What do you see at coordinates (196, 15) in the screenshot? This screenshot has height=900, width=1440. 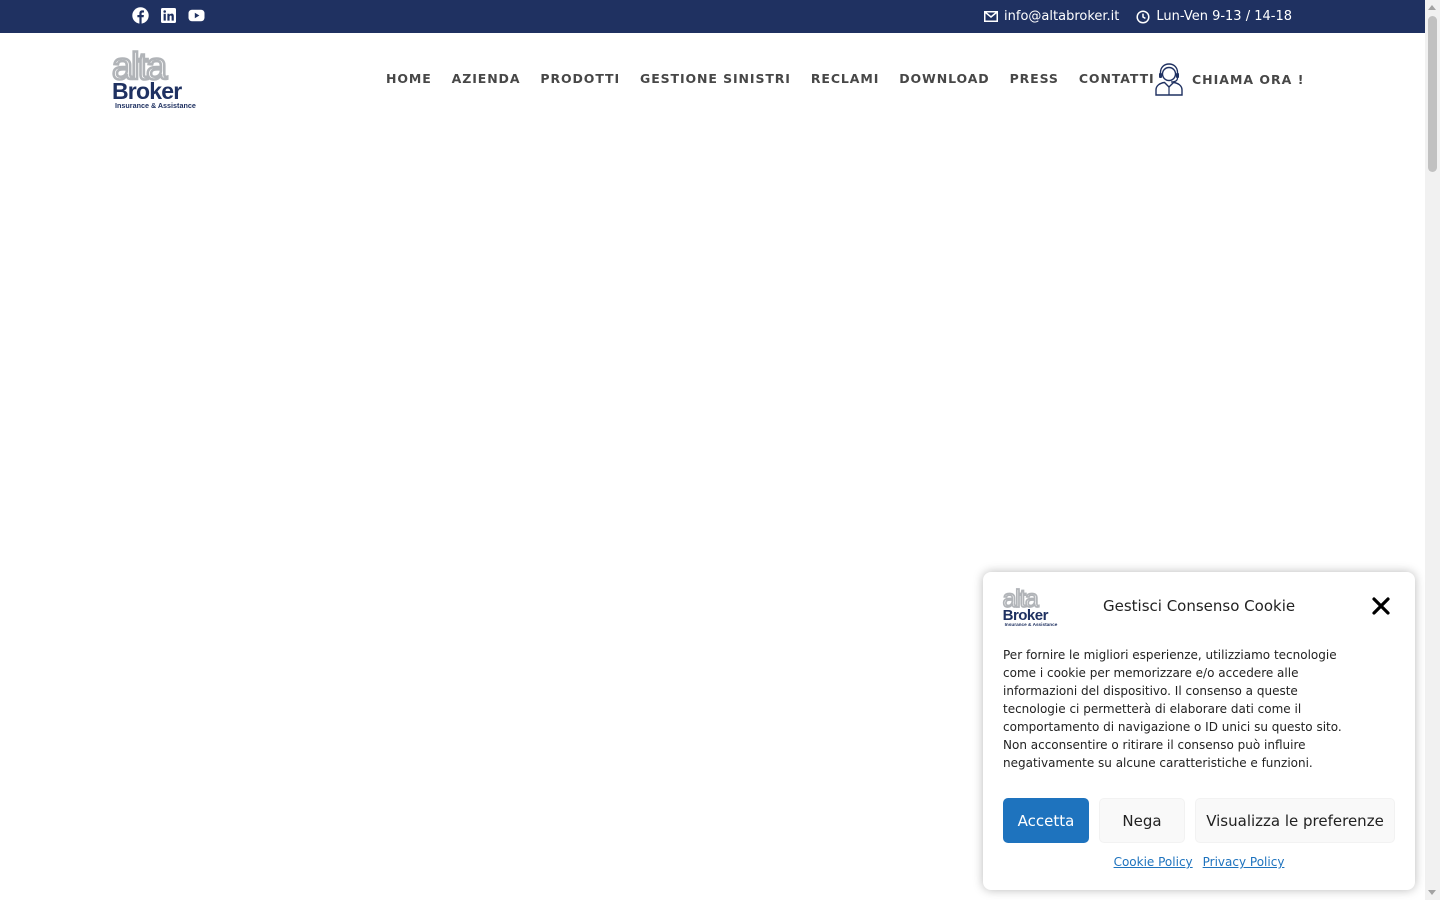 I see `youtube-icon` at bounding box center [196, 15].